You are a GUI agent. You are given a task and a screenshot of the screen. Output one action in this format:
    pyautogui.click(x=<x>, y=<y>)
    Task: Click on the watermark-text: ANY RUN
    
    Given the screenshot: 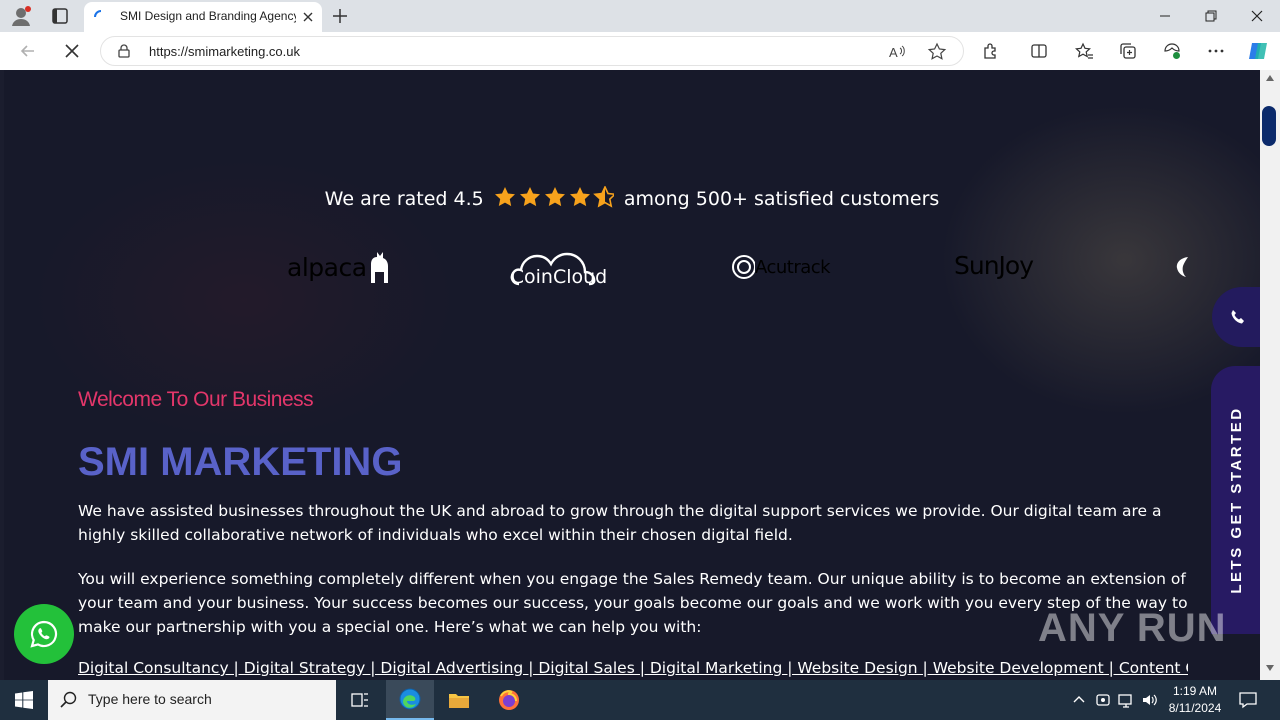 What is the action you would take?
    pyautogui.click(x=1132, y=628)
    